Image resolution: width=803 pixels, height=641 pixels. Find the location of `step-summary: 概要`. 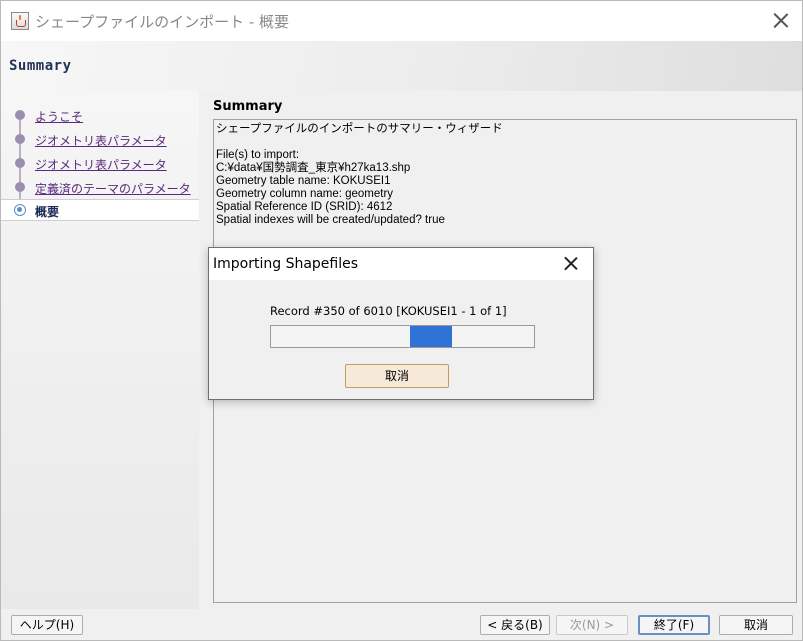

step-summary: 概要 is located at coordinates (100, 210).